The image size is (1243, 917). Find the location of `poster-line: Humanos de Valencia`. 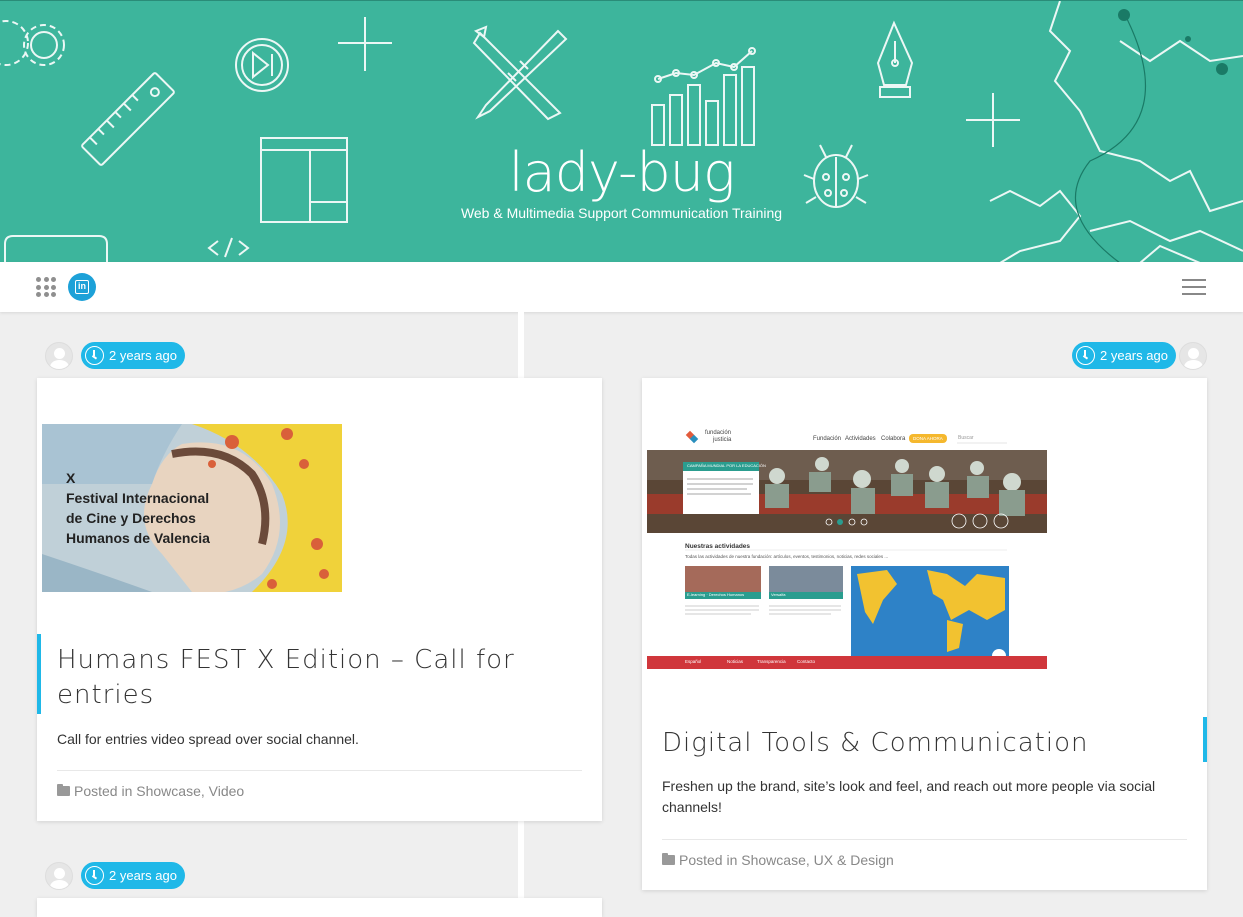

poster-line: Humanos de Valencia is located at coordinates (138, 538).